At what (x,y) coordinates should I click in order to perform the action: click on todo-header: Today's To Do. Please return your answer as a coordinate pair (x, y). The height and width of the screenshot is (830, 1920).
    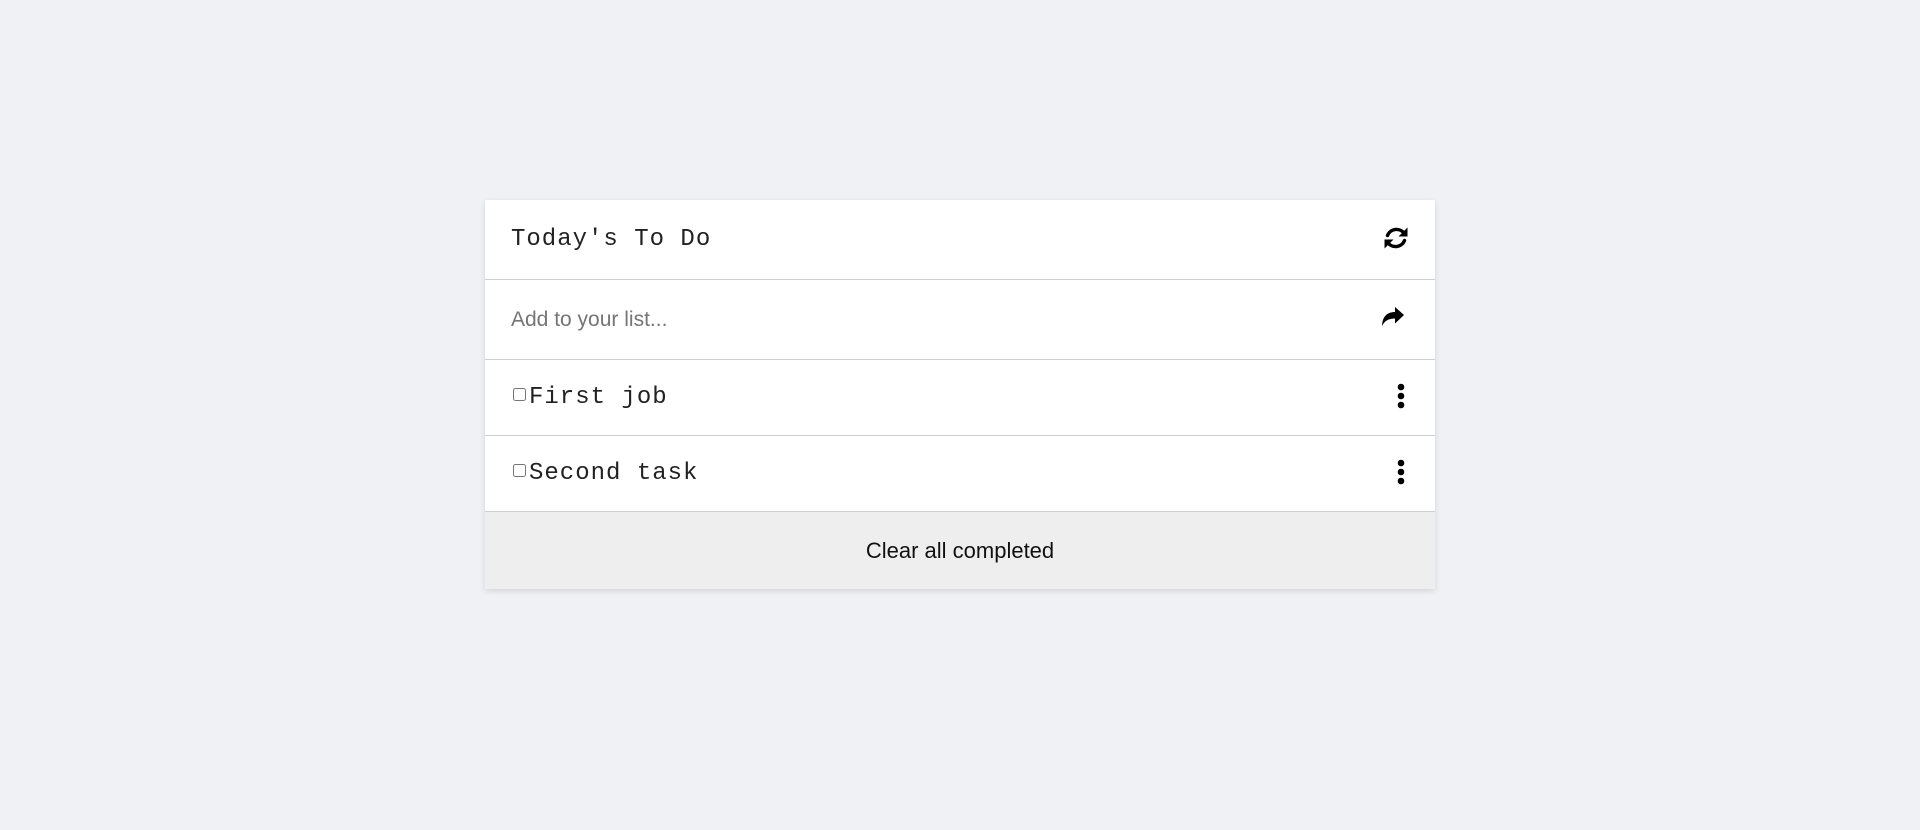
    Looking at the image, I should click on (960, 240).